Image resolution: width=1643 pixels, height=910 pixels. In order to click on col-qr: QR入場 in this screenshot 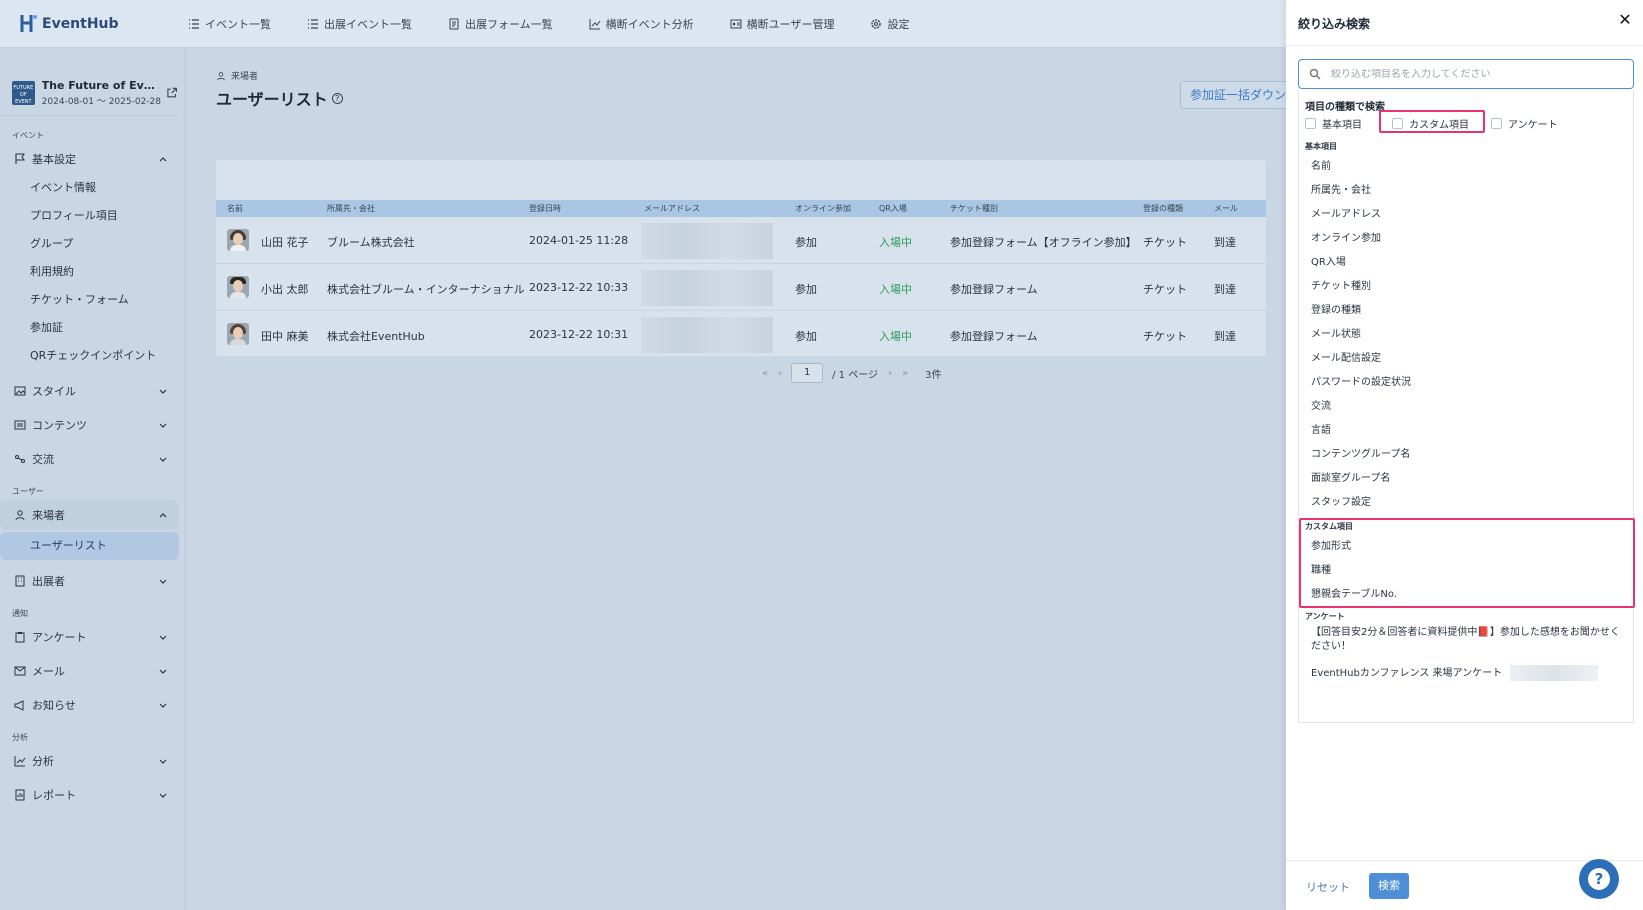, I will do `click(893, 208)`.